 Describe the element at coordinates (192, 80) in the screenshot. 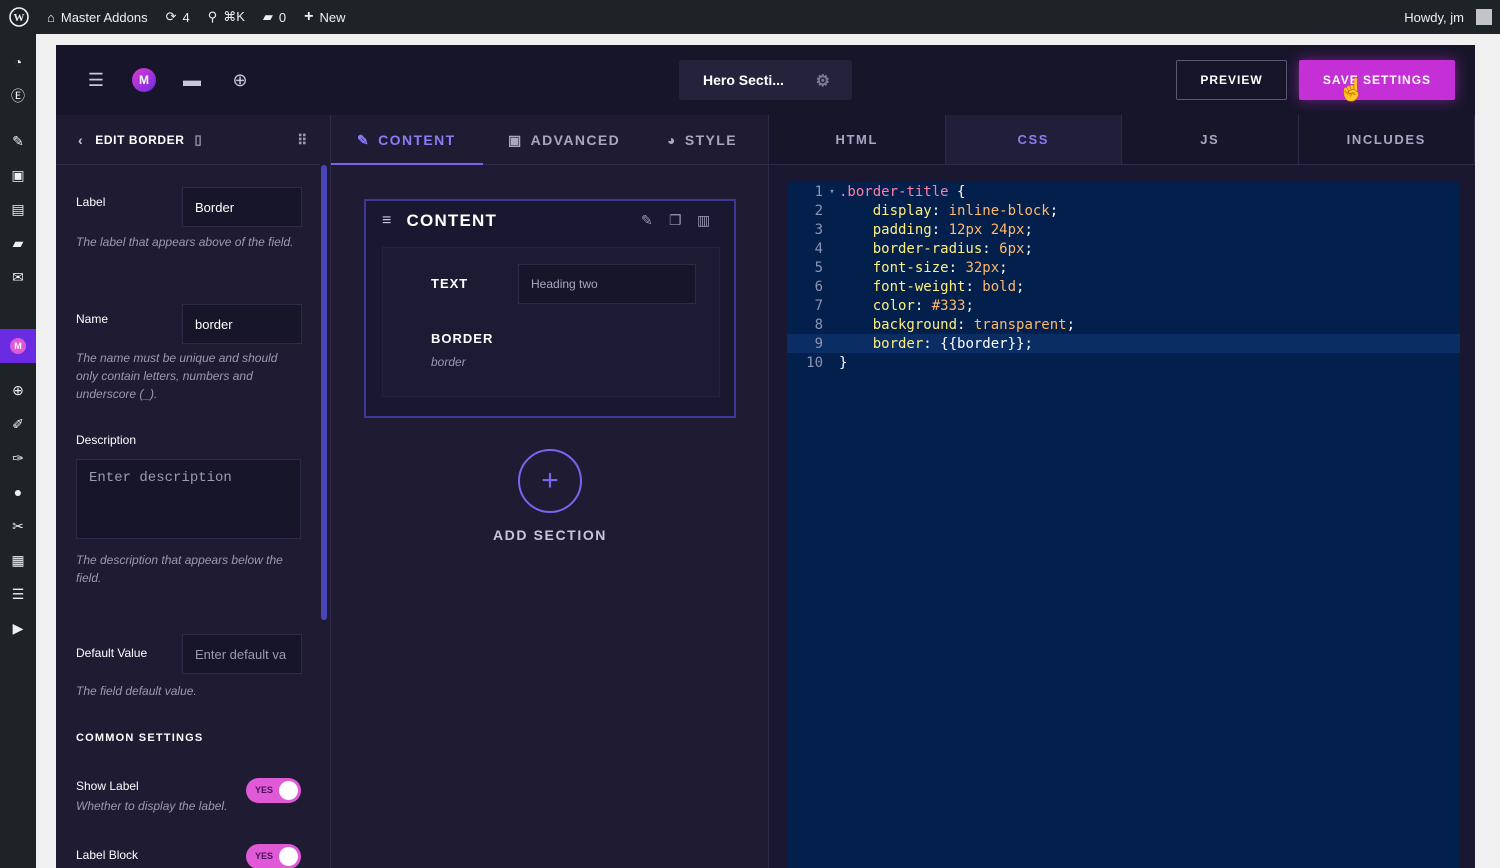

I see `folder-icon: ▬` at that location.